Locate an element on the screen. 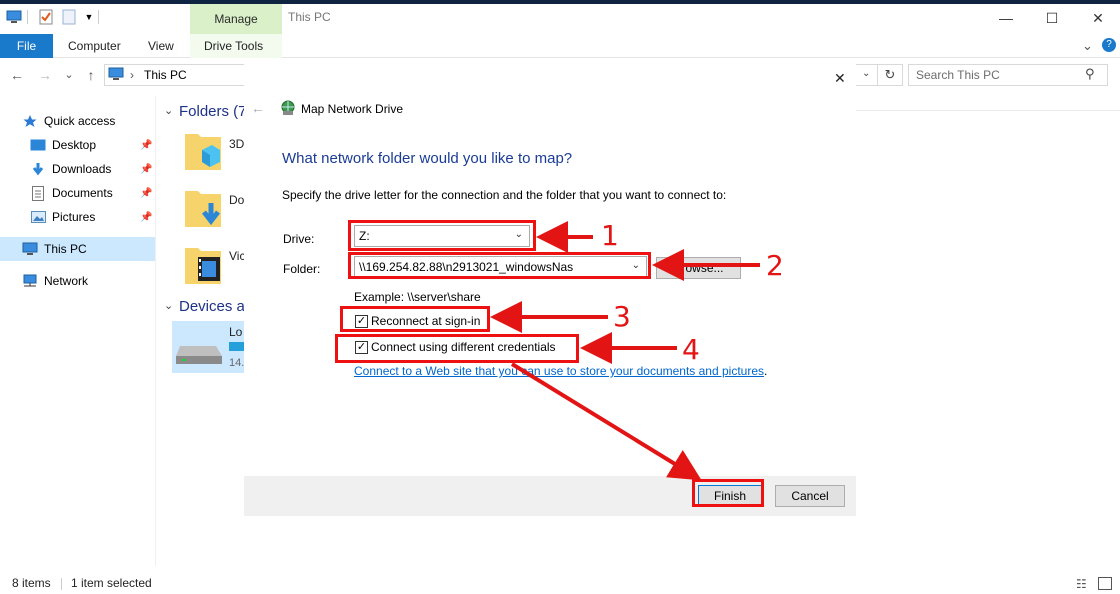  status-selection: 1 item selected is located at coordinates (111, 583).